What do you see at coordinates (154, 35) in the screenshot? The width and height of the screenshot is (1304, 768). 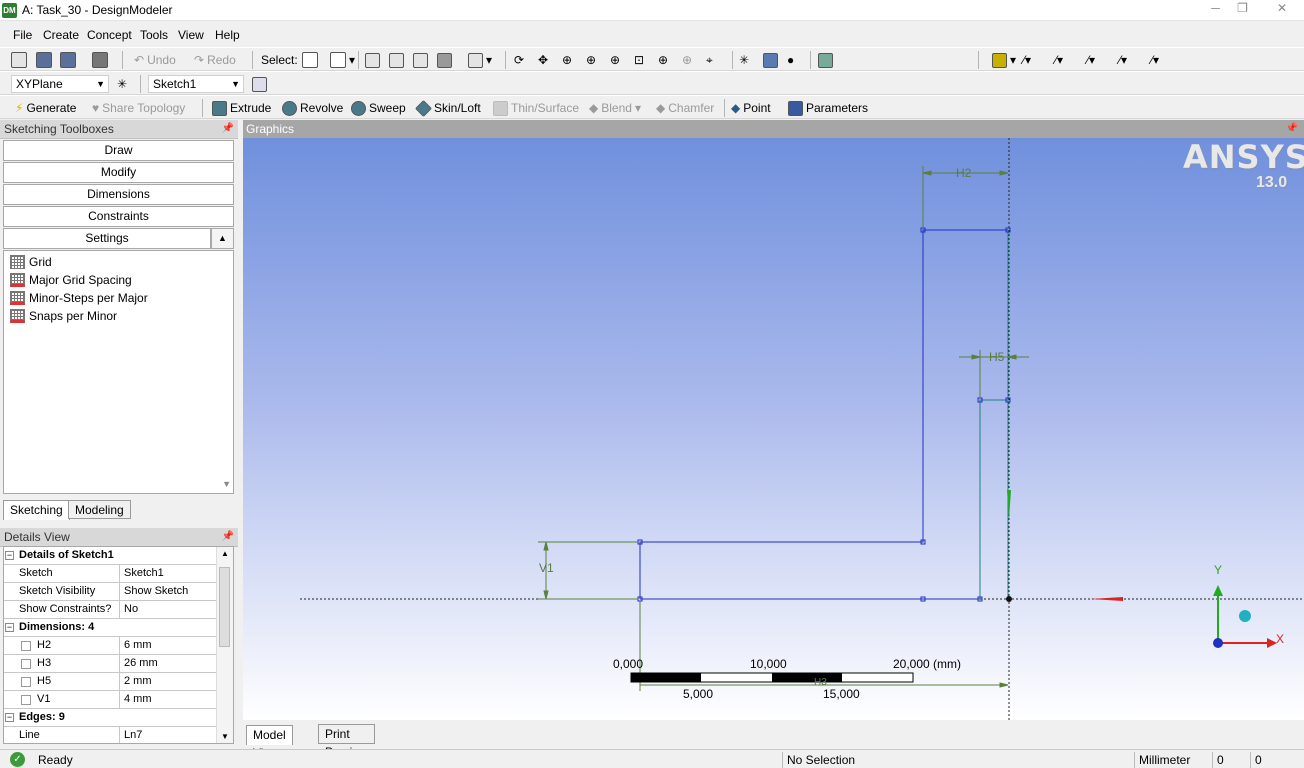 I see `menu-tools: Tools` at bounding box center [154, 35].